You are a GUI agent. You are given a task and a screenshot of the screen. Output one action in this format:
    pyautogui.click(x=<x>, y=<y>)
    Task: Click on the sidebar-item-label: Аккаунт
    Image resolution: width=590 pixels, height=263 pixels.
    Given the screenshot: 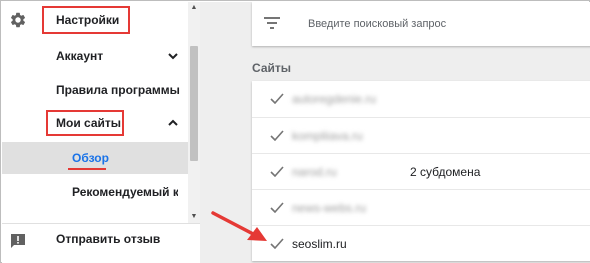 What is the action you would take?
    pyautogui.click(x=80, y=56)
    